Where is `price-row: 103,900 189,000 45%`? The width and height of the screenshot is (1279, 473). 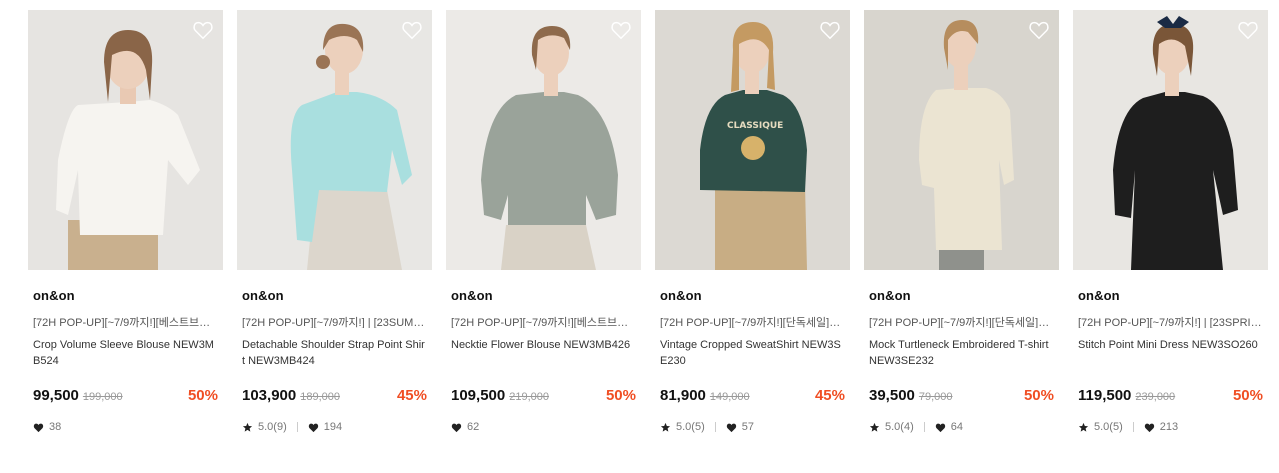
price-row: 103,900 189,000 45% is located at coordinates (334, 397).